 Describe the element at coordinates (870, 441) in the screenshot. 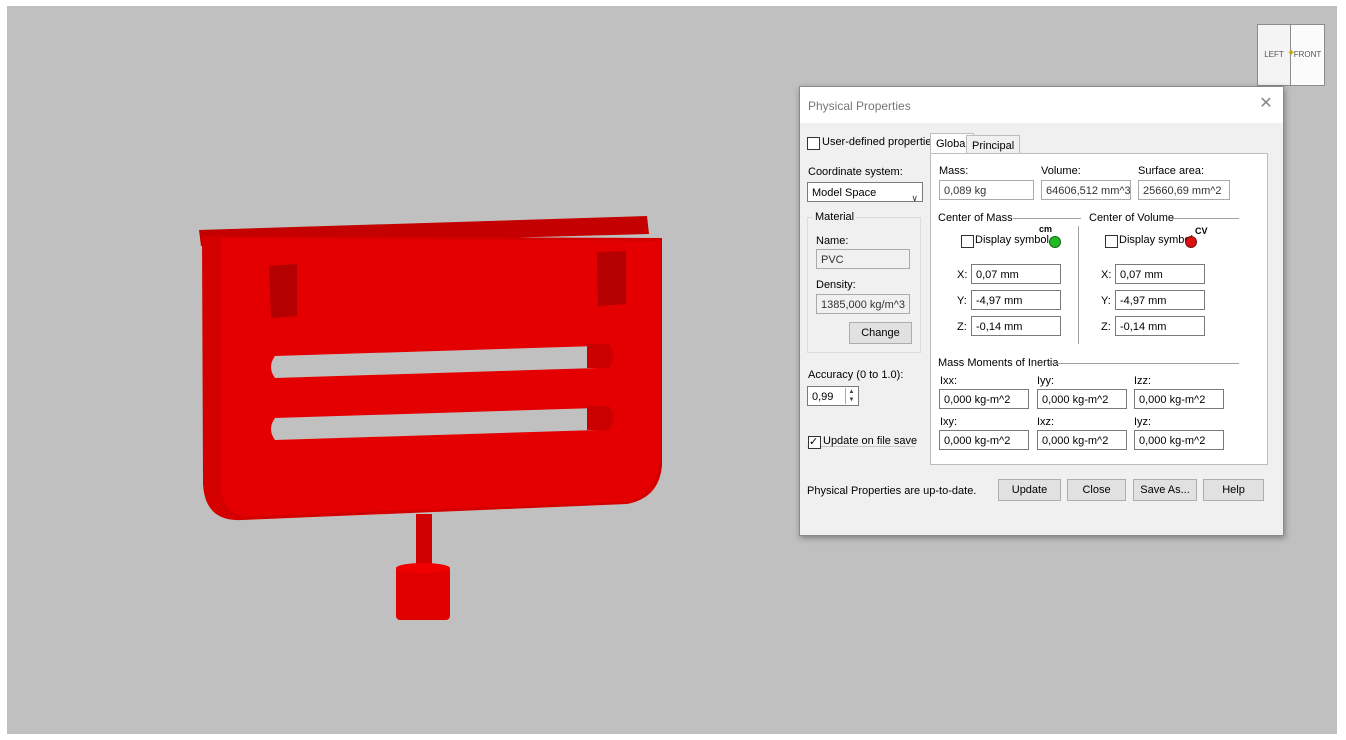

I see `update-on-file-save-label: Update on file save` at that location.